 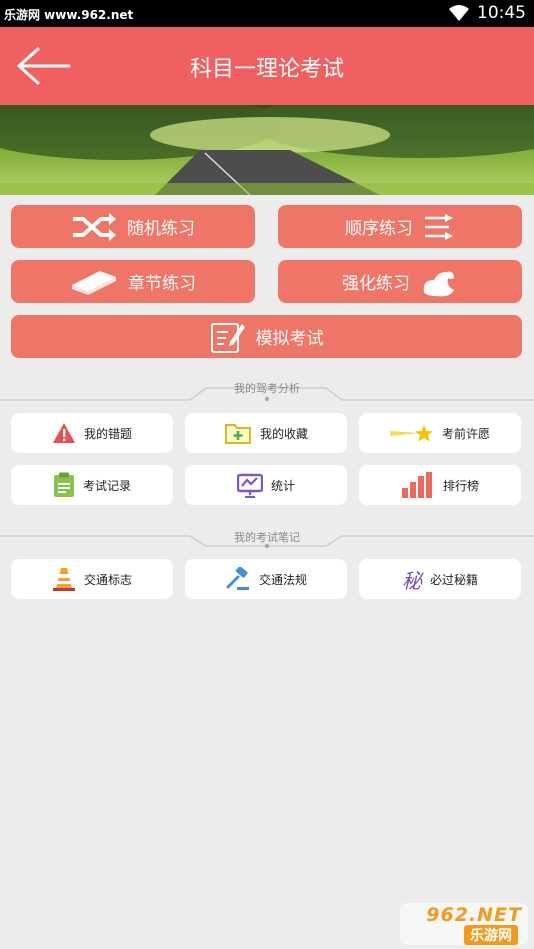 I want to click on secret-calligraphy-icon: 秘, so click(x=411, y=580).